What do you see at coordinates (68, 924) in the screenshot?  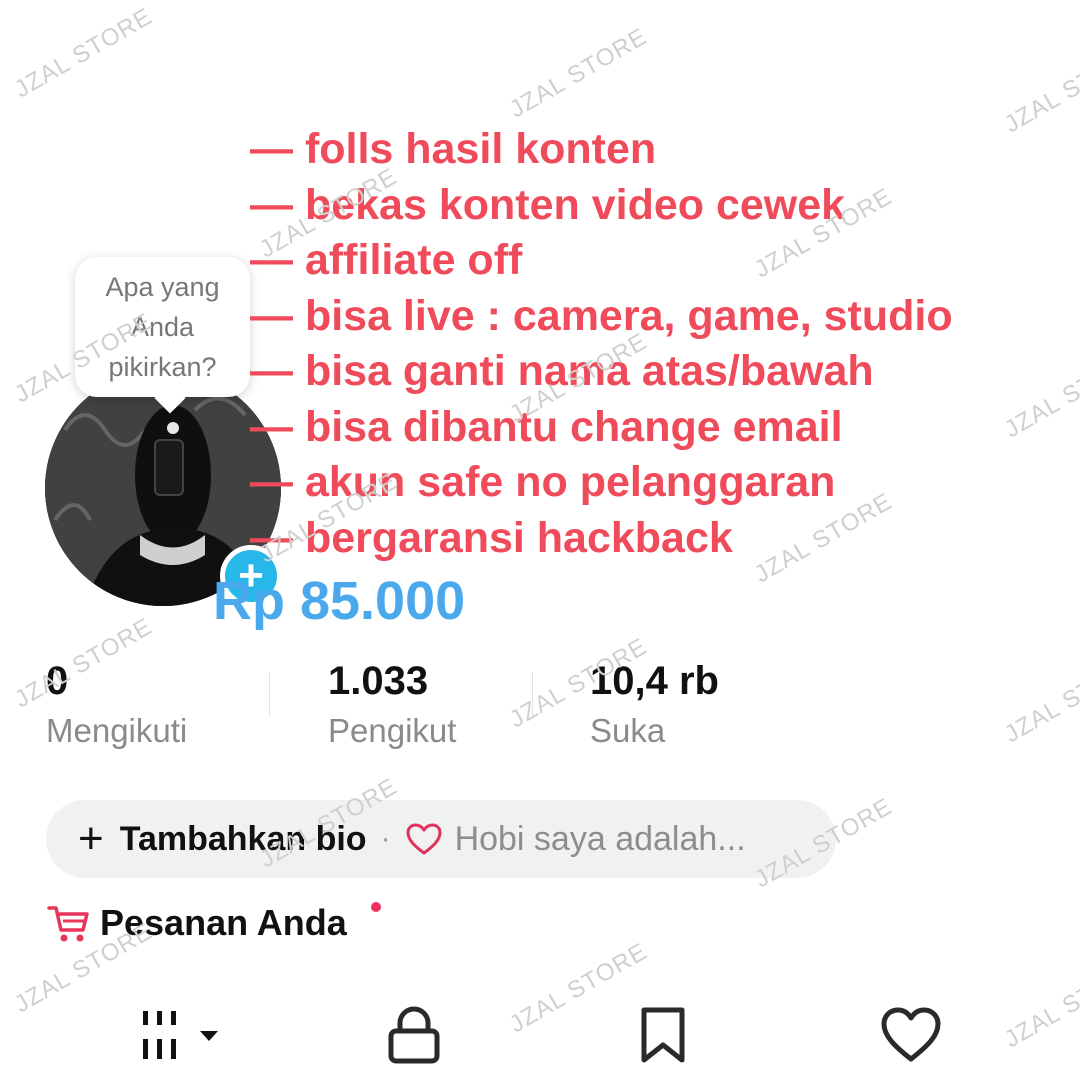 I see `cart-icon` at bounding box center [68, 924].